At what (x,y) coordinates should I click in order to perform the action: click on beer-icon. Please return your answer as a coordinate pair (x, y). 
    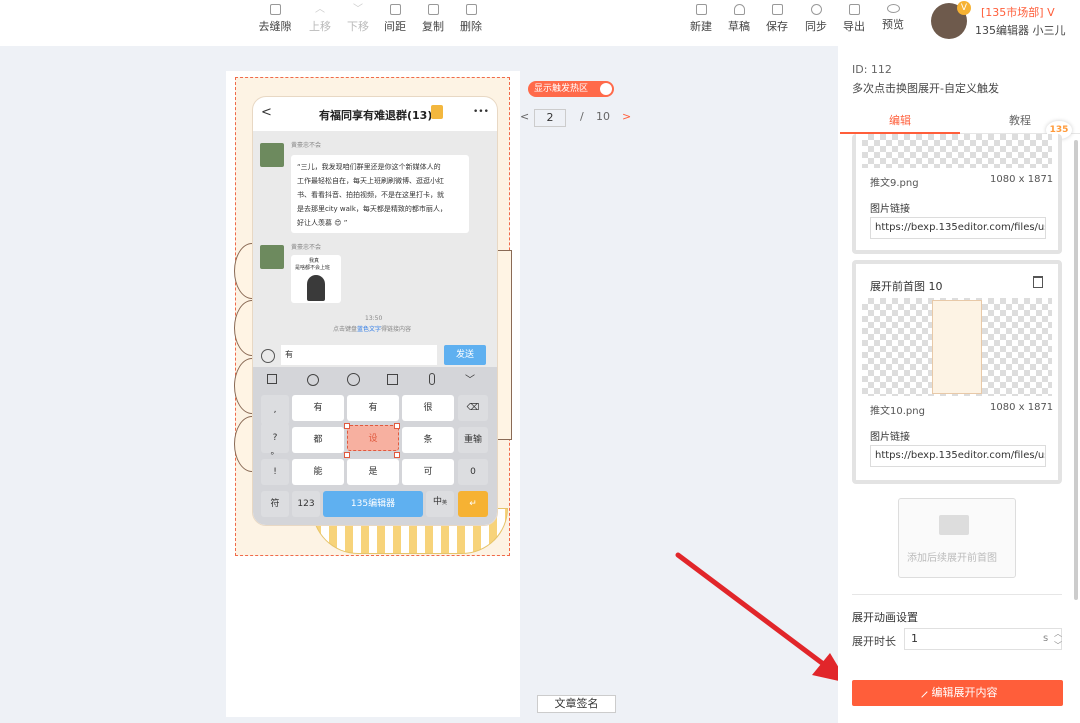
    Looking at the image, I should click on (437, 112).